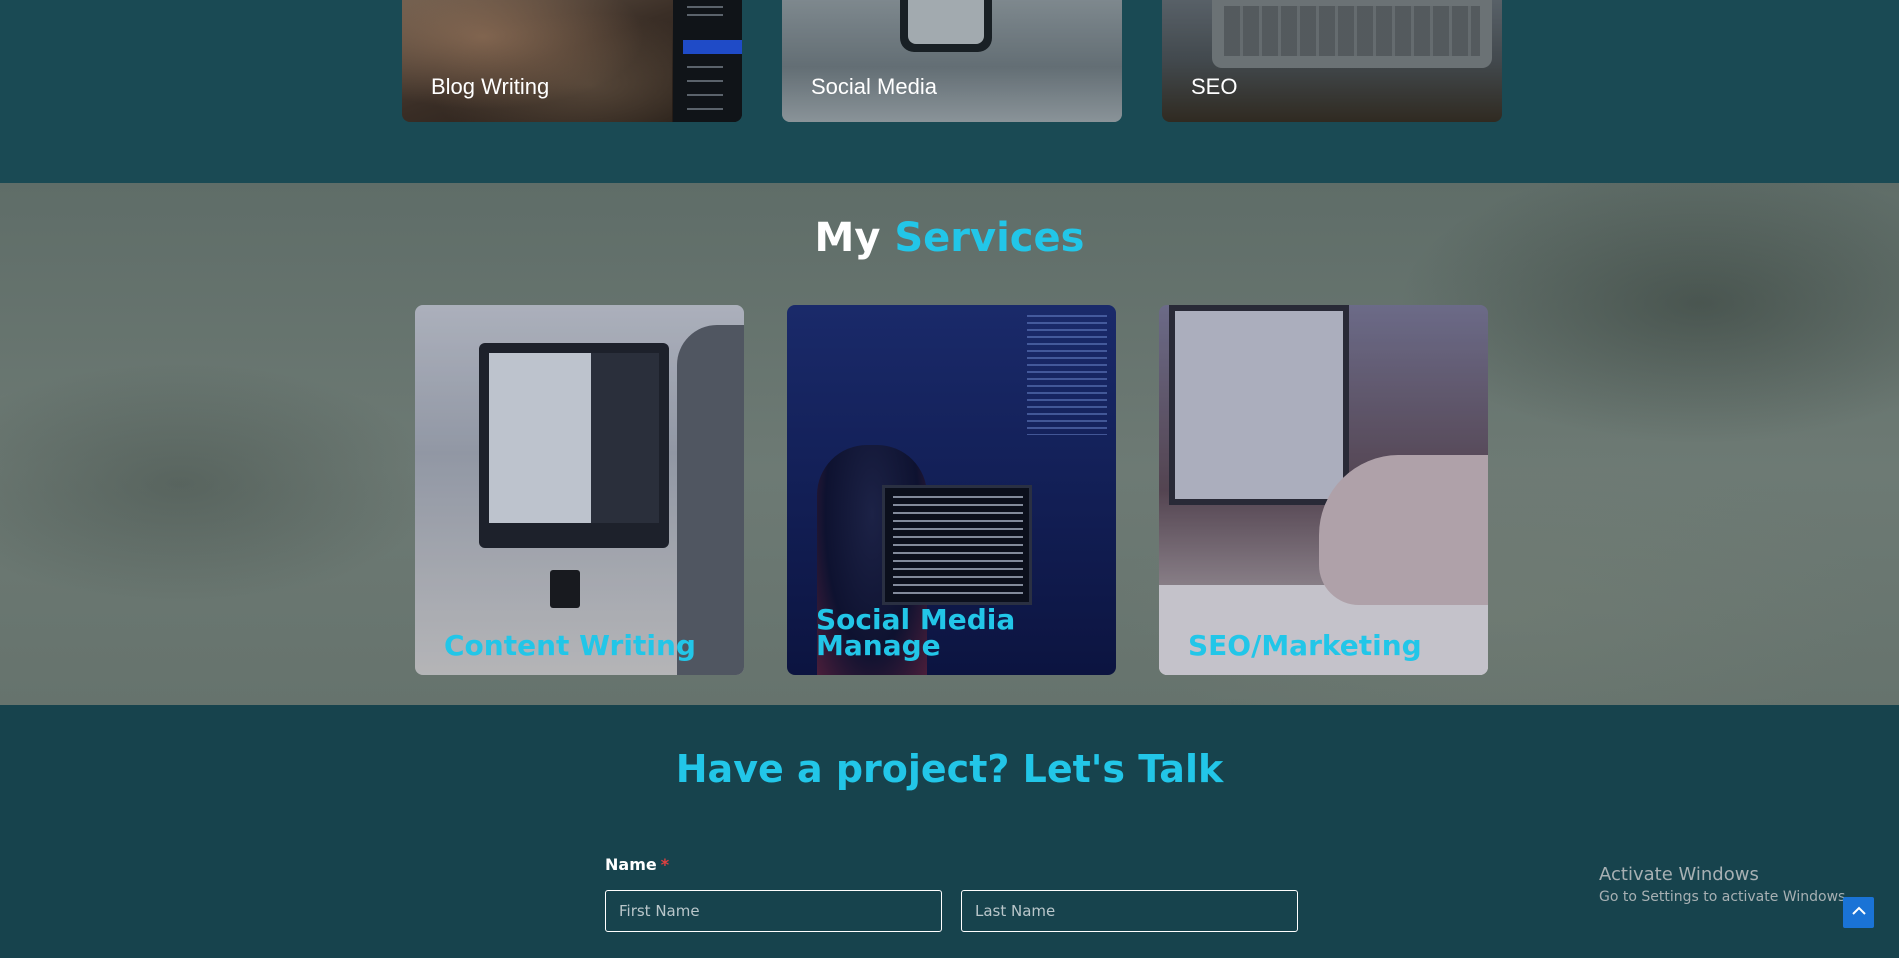 Image resolution: width=1899 pixels, height=958 pixels. What do you see at coordinates (1679, 874) in the screenshot?
I see `activation-title: Activate Windows` at bounding box center [1679, 874].